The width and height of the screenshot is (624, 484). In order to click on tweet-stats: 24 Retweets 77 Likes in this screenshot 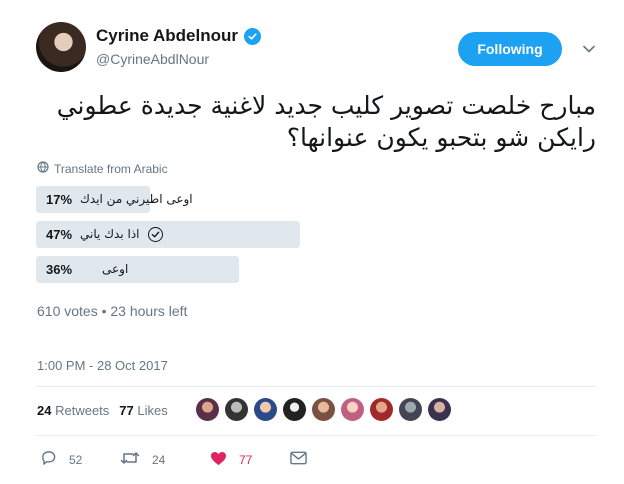, I will do `click(102, 410)`.